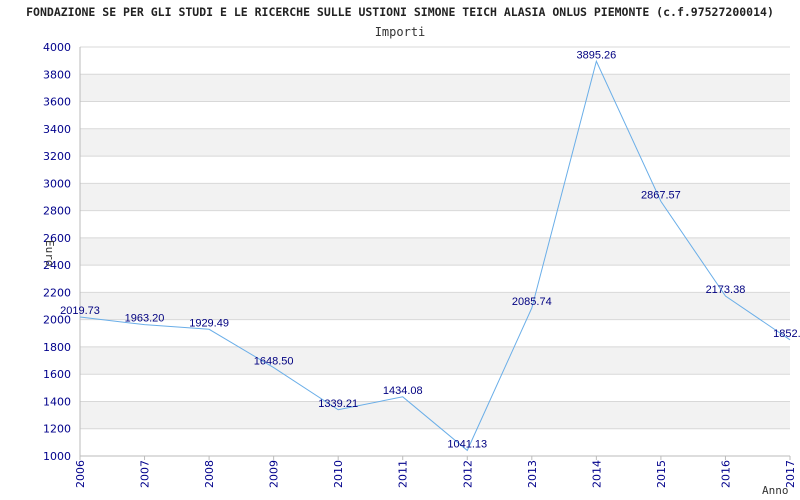  I want to click on x-tick-label: 2016, so click(725, 474).